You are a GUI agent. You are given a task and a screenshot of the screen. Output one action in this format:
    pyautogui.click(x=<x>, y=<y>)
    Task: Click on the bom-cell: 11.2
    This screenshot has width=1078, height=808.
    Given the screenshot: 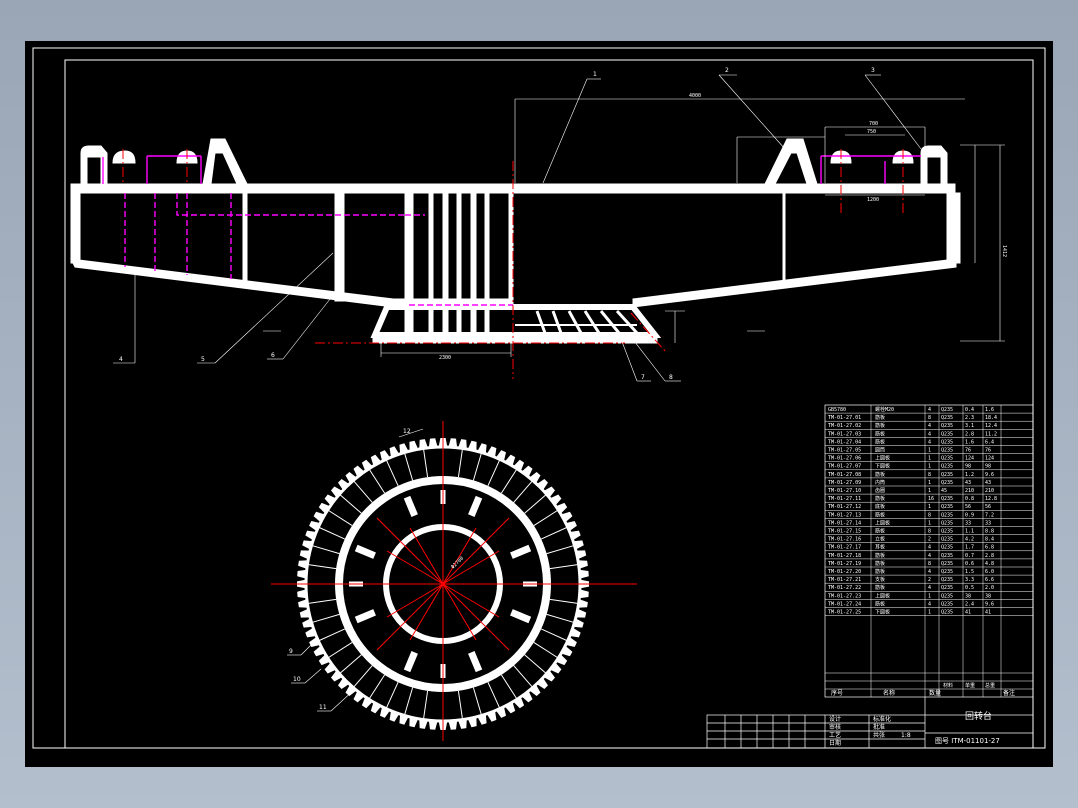 What is the action you would take?
    pyautogui.click(x=991, y=434)
    